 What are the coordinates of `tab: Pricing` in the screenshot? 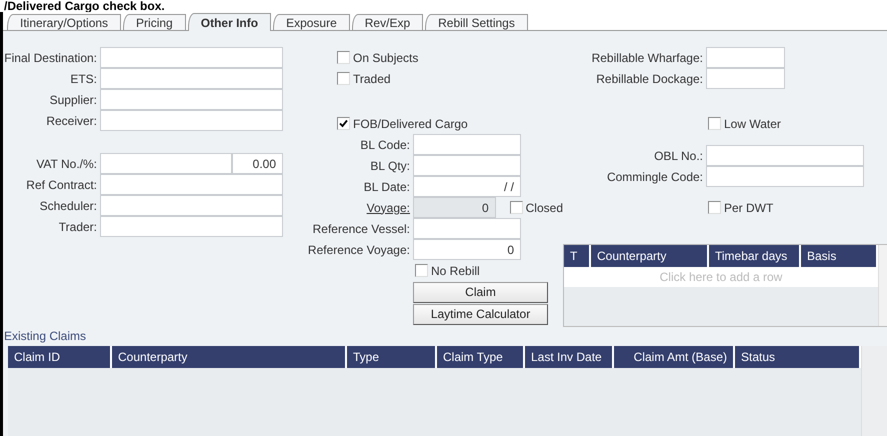 It's located at (154, 22).